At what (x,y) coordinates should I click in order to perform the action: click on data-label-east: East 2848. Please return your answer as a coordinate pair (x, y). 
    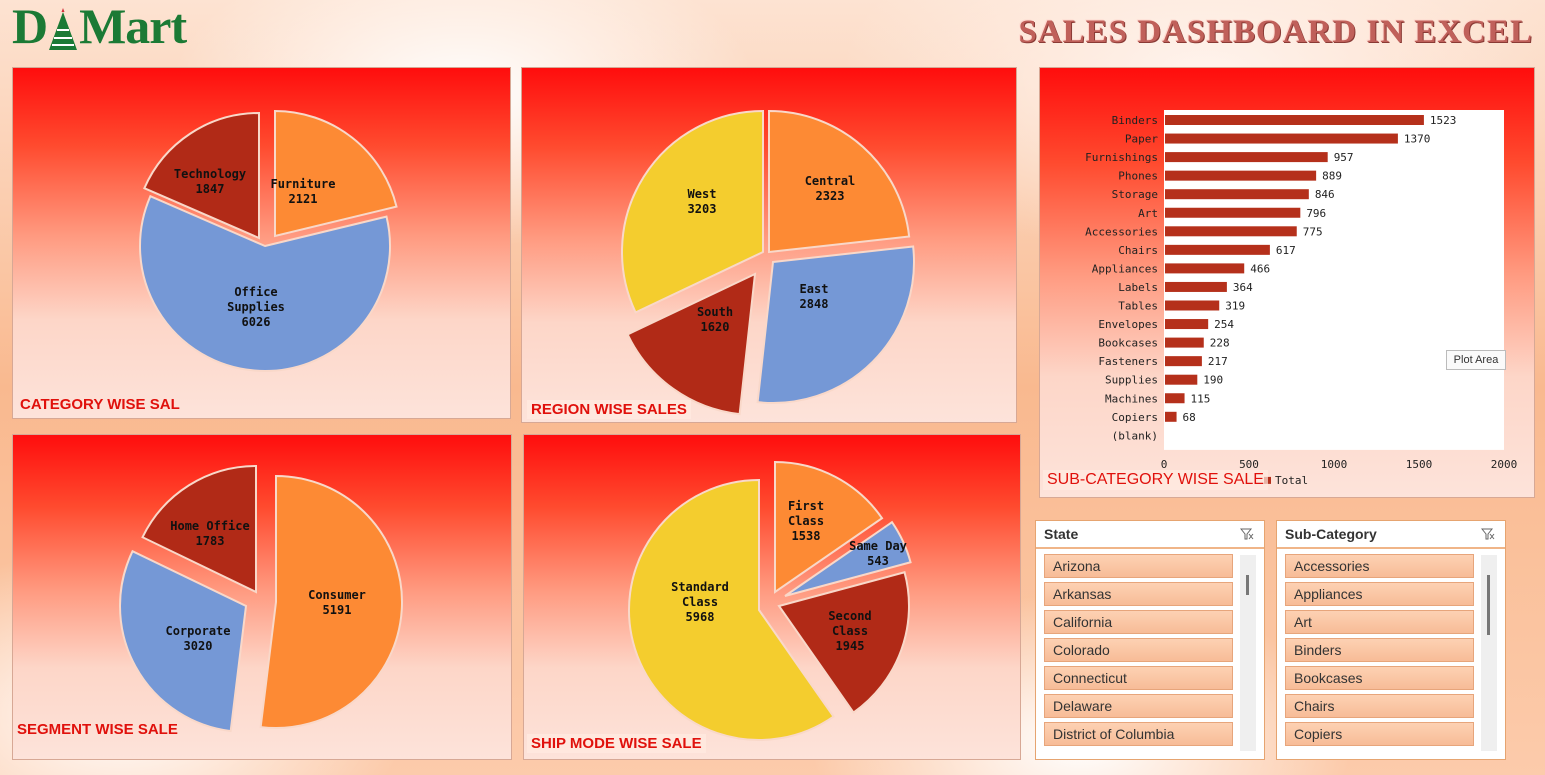
    Looking at the image, I should click on (814, 296).